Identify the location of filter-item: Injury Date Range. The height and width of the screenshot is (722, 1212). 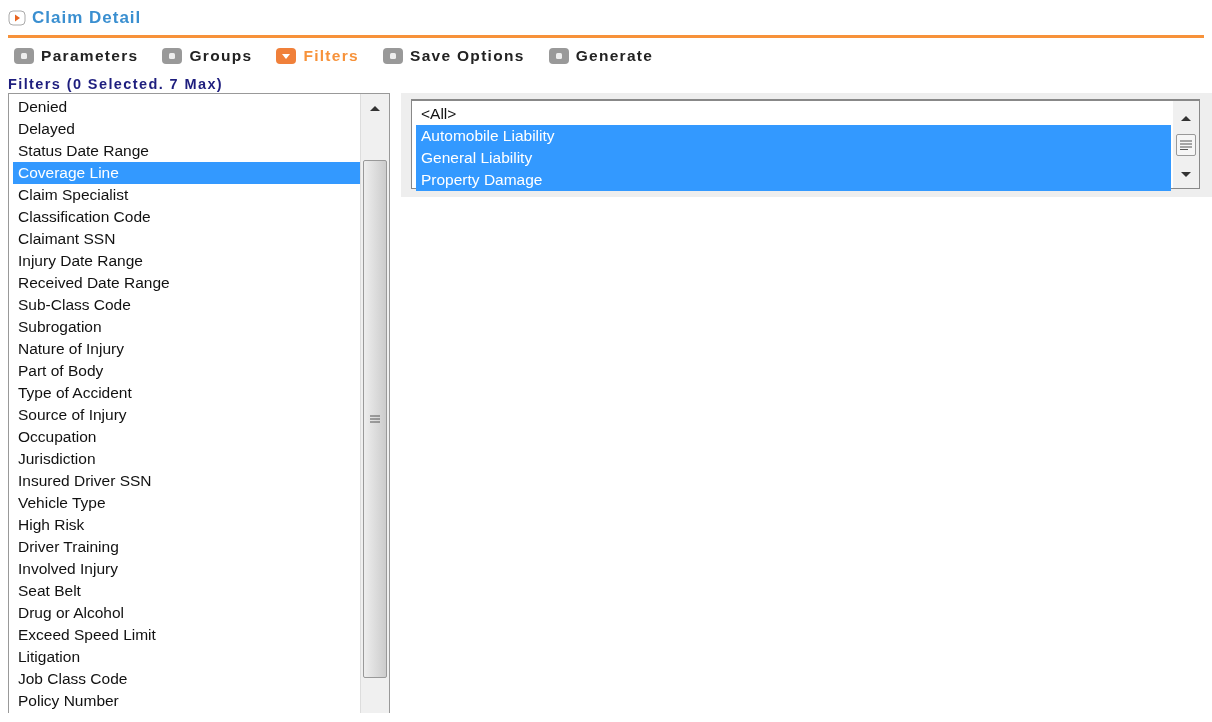
(186, 261).